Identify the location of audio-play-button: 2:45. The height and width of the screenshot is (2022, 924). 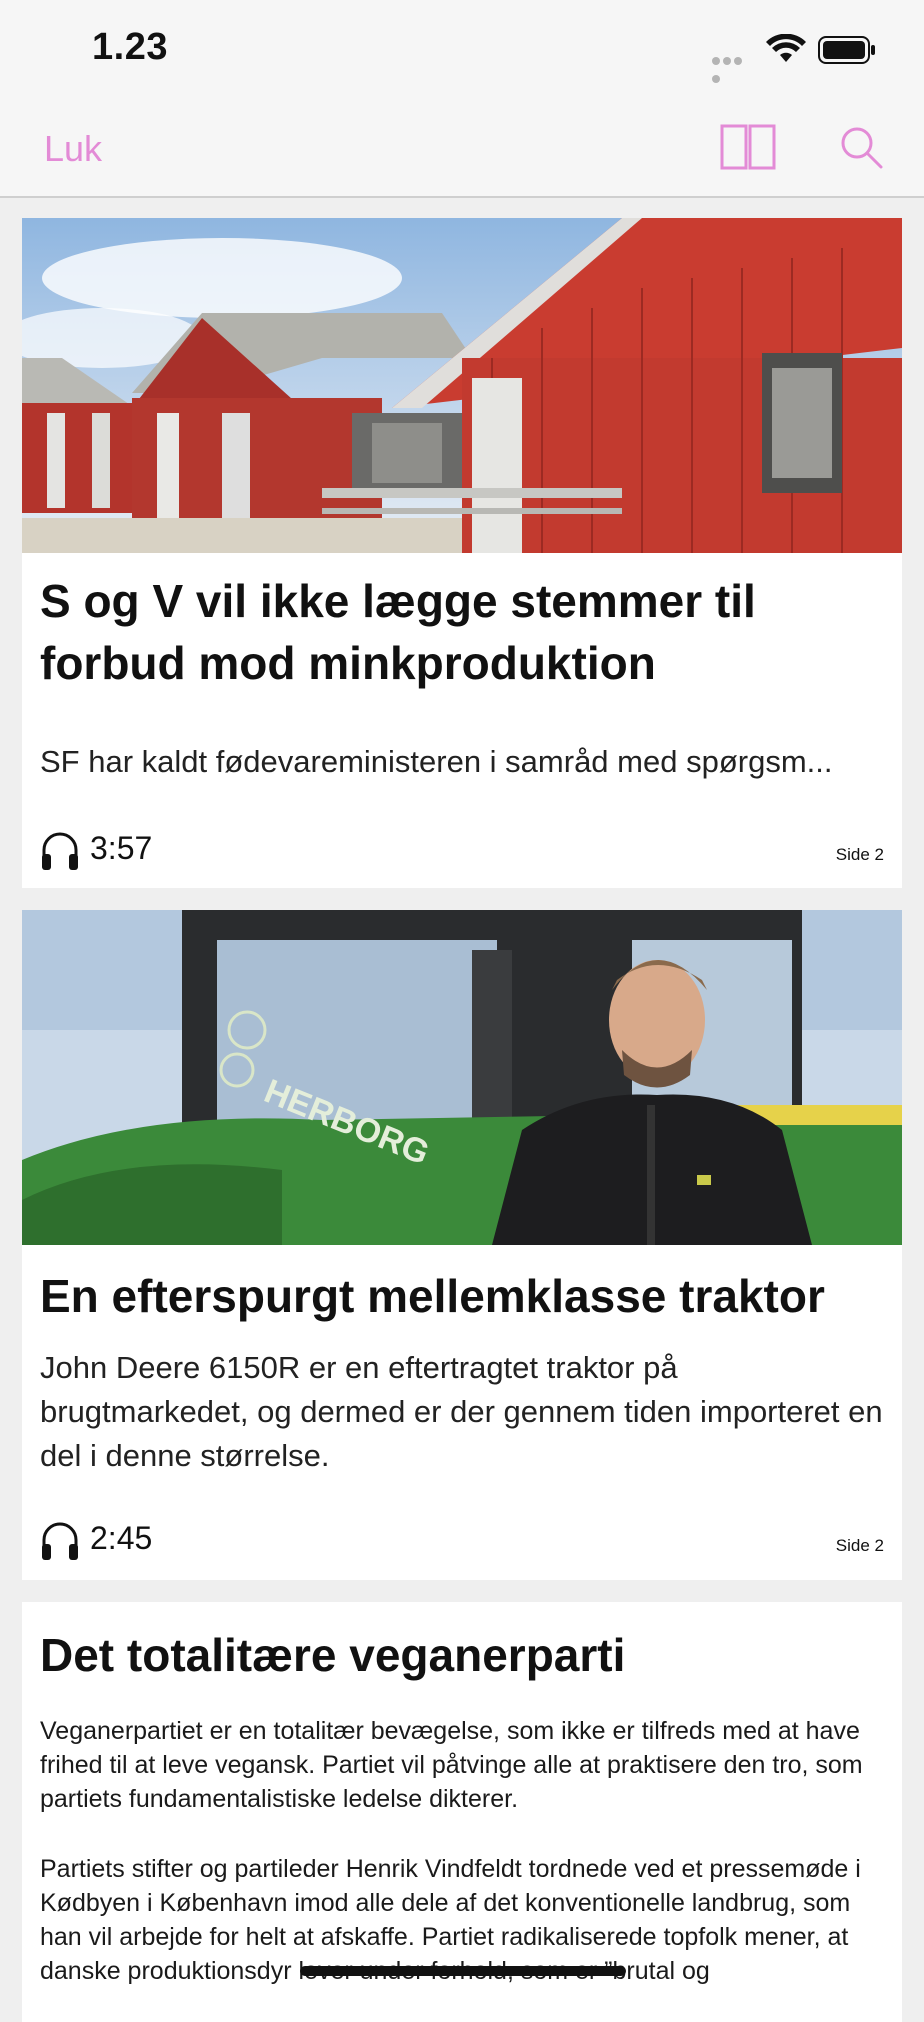
(120, 1540).